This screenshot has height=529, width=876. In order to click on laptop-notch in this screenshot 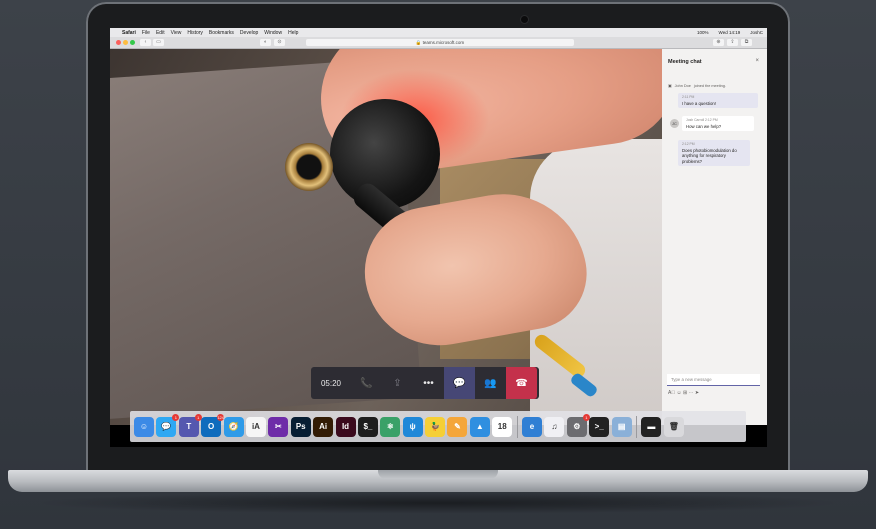, I will do `click(438, 474)`.